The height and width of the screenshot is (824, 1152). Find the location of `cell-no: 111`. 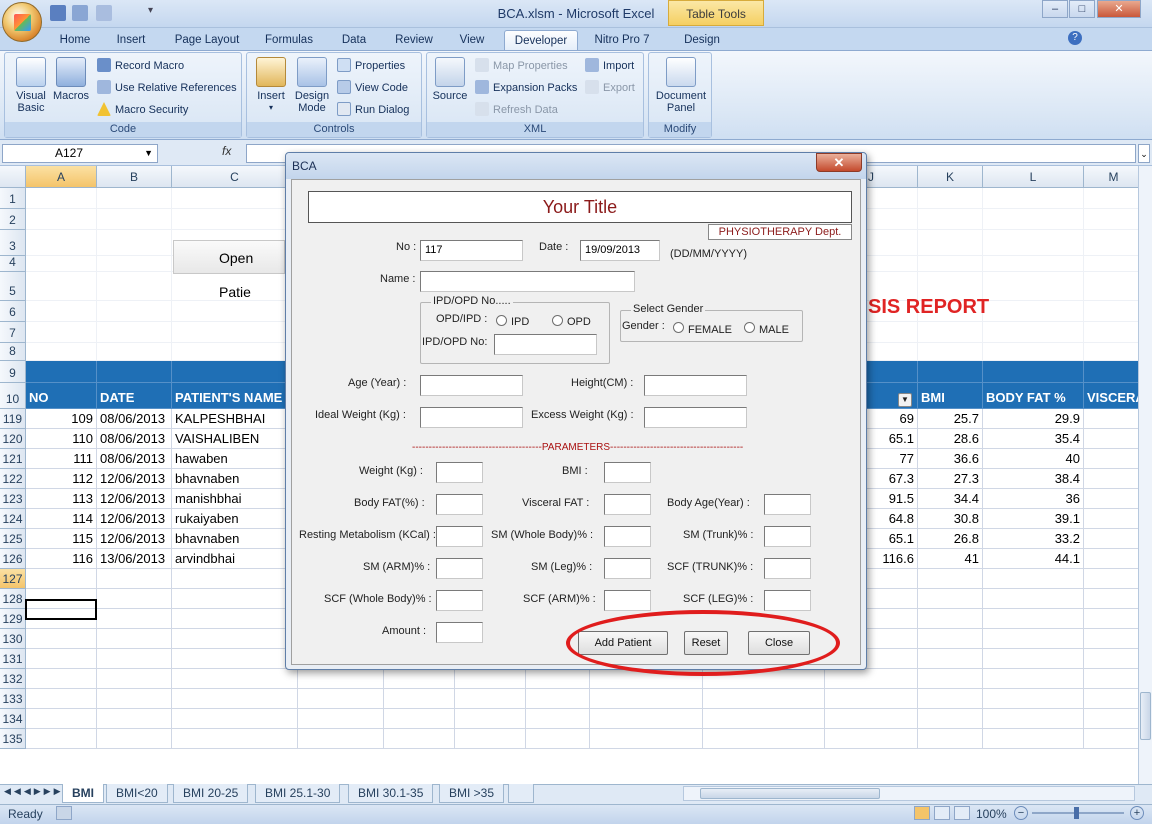

cell-no: 111 is located at coordinates (61, 459).